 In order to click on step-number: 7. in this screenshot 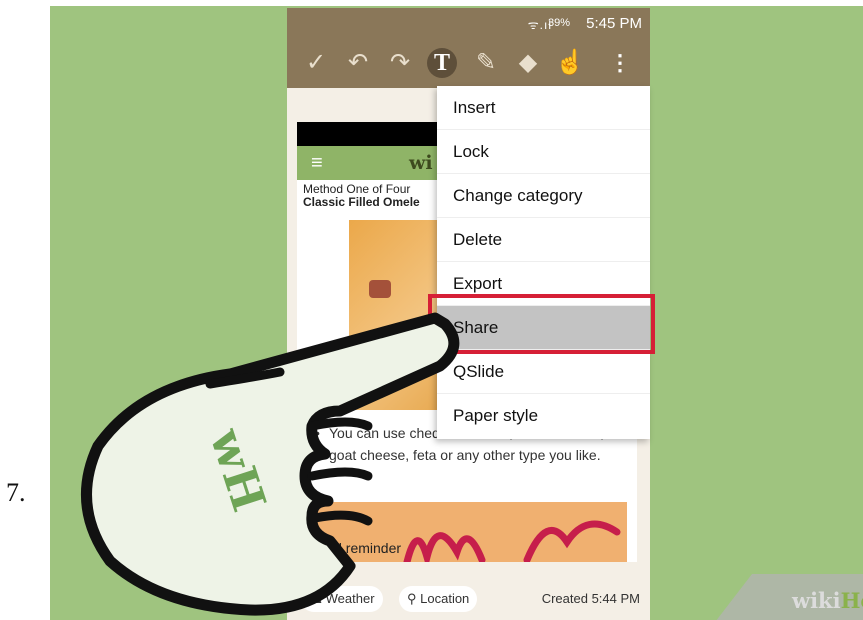, I will do `click(16, 492)`.